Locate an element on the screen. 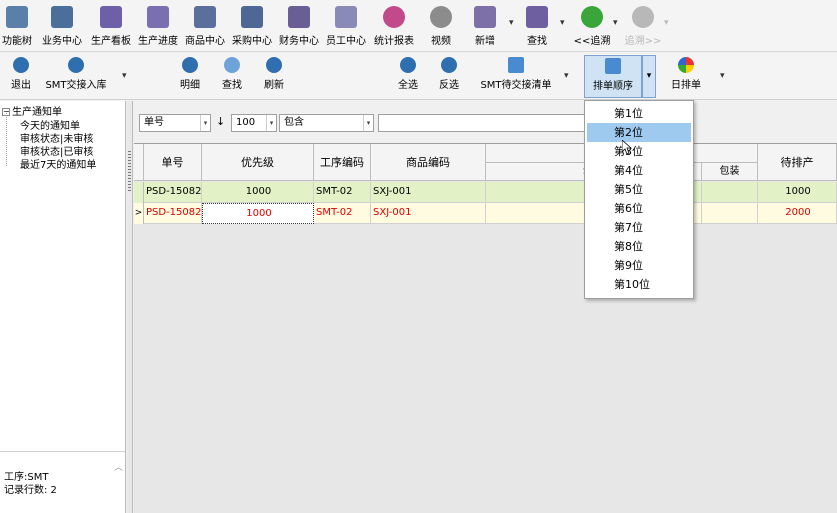  report-icon is located at coordinates (394, 17).